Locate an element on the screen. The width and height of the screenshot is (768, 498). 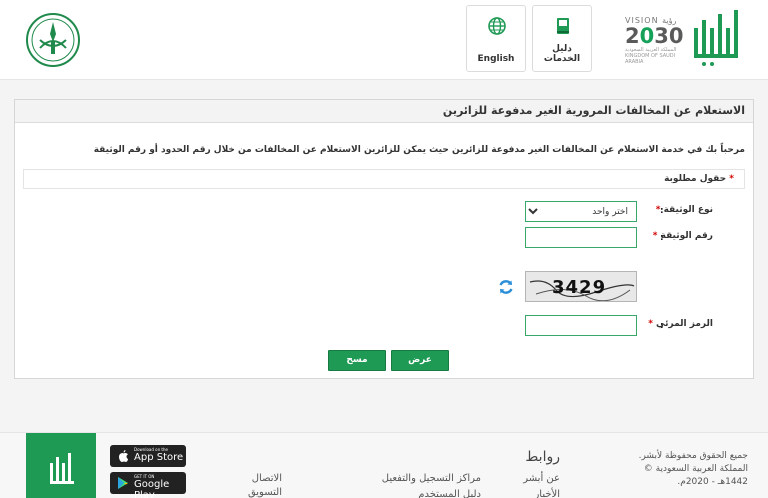
clear-button: مسح is located at coordinates (357, 360).